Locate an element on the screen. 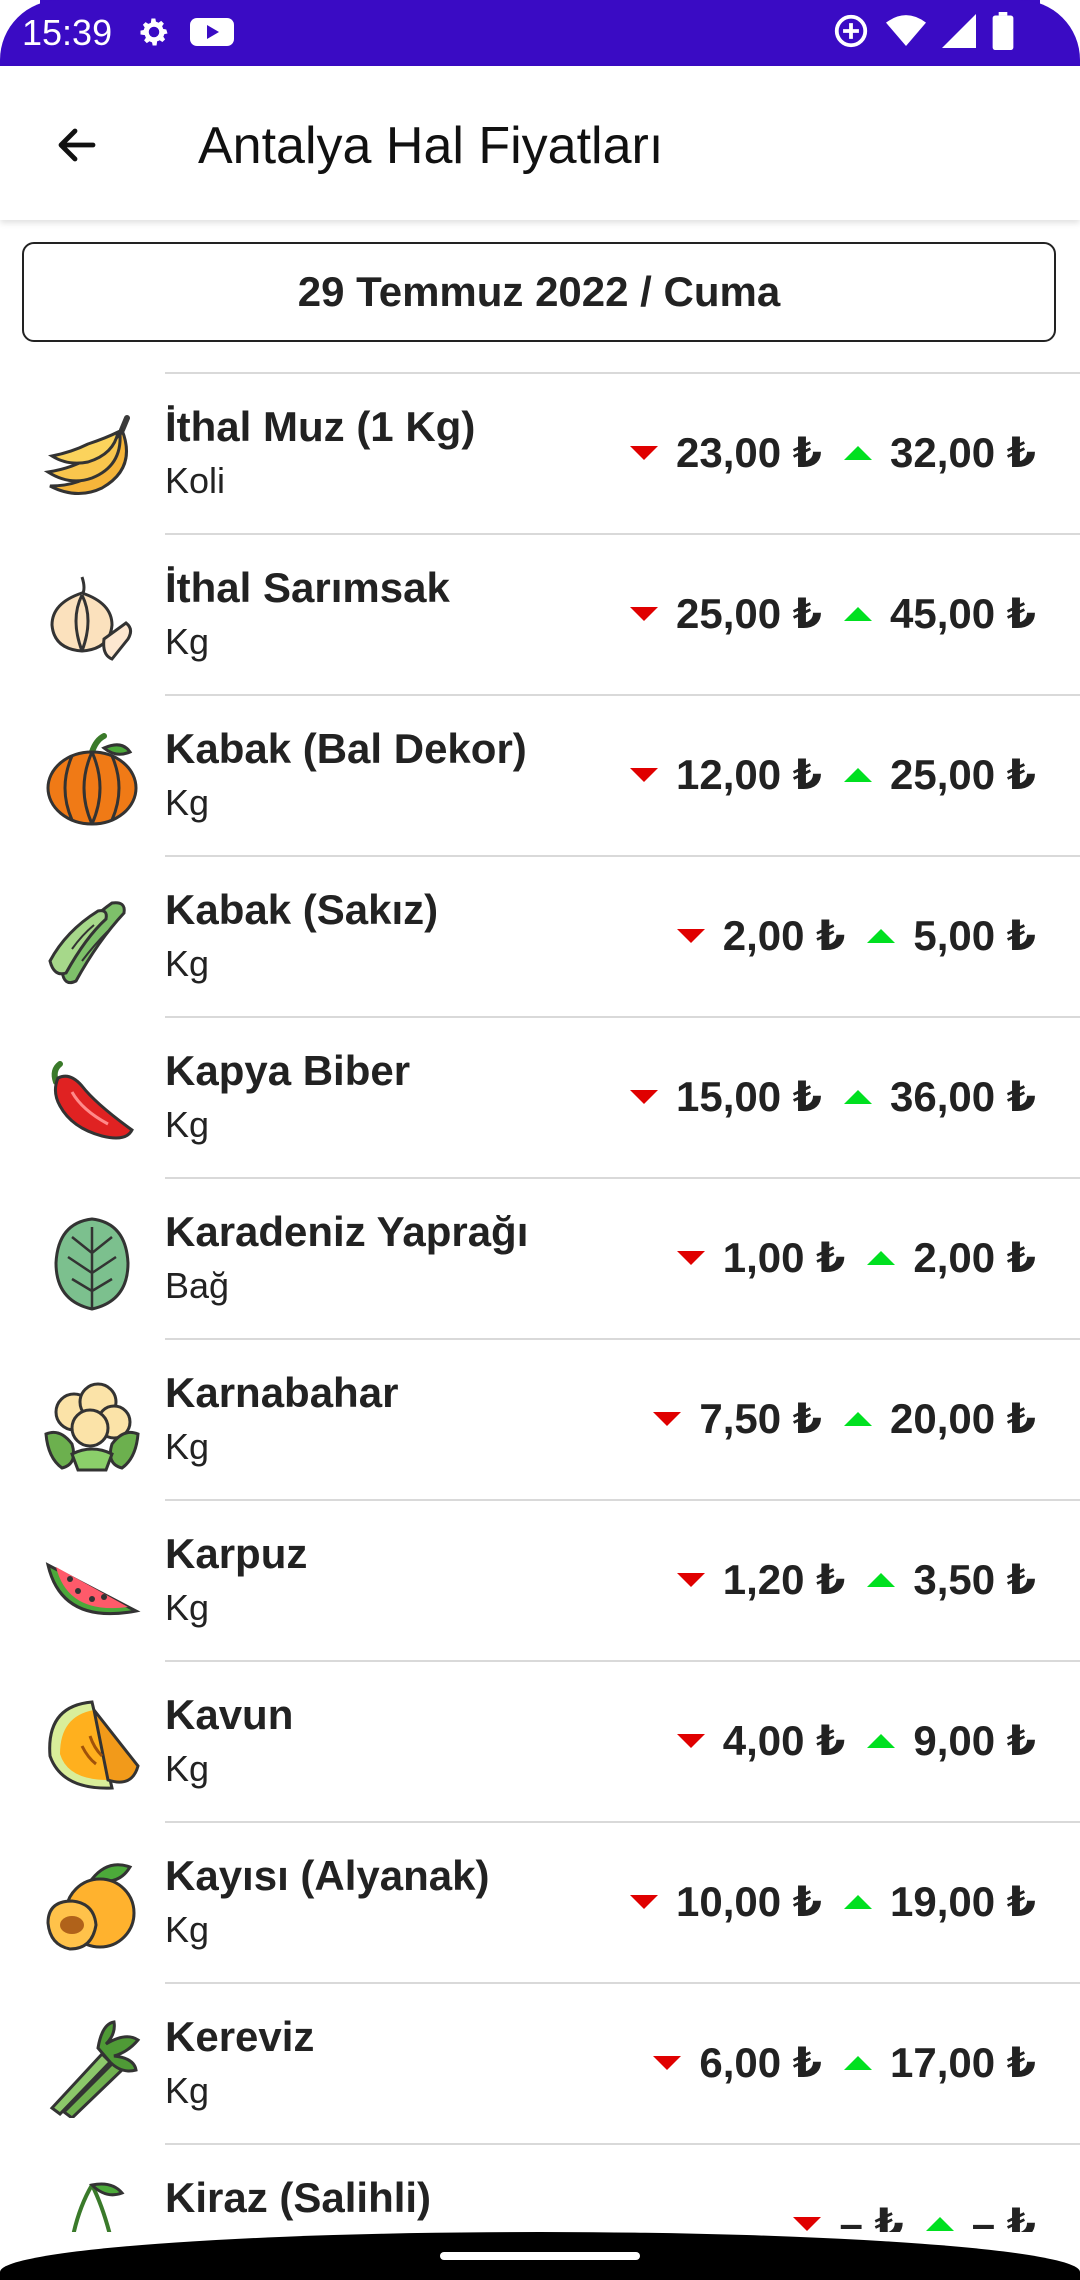 This screenshot has width=1080, height=2280. list-item: Kavun Kg 4,00 ₺ 9,00 ₺ is located at coordinates (540, 1740).